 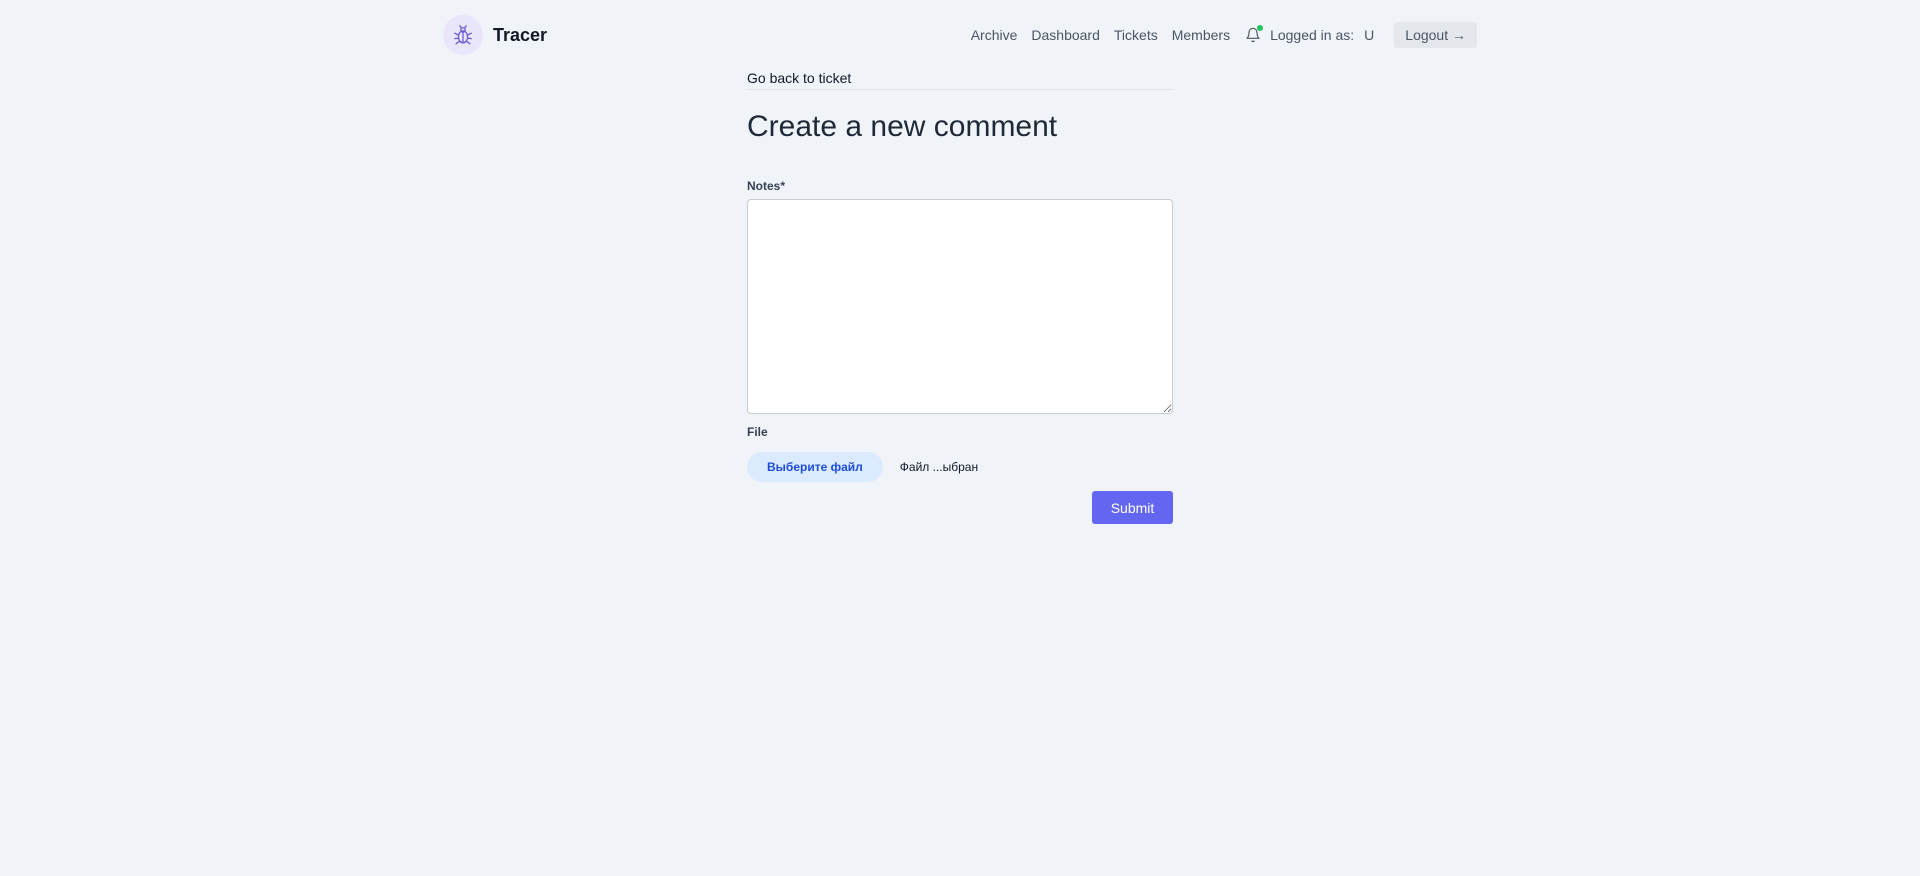 What do you see at coordinates (1312, 35) in the screenshot?
I see `logged-in-label: Logged in as:` at bounding box center [1312, 35].